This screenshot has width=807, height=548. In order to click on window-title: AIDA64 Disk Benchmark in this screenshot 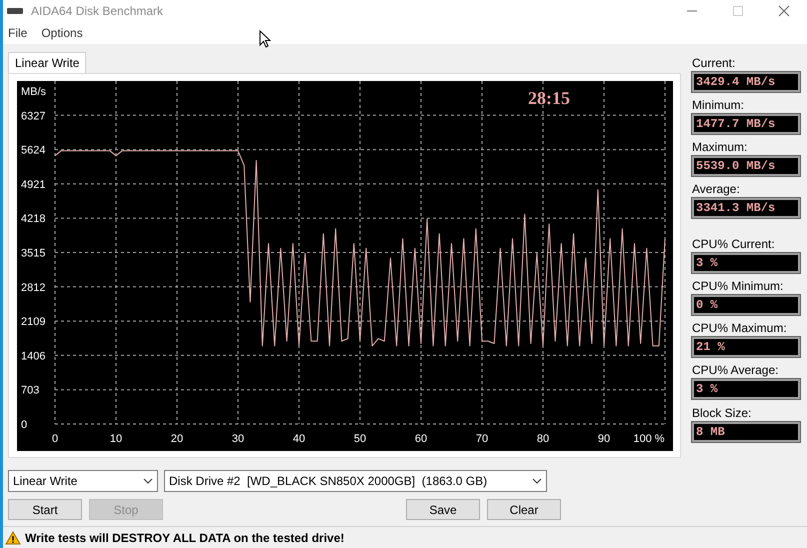, I will do `click(97, 11)`.